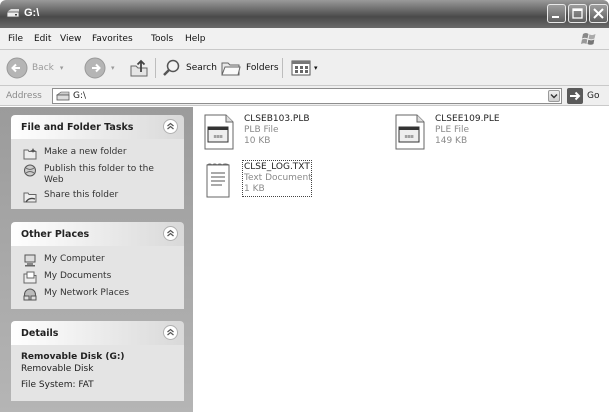 The image size is (609, 412). What do you see at coordinates (43, 68) in the screenshot?
I see `back-label: Back` at bounding box center [43, 68].